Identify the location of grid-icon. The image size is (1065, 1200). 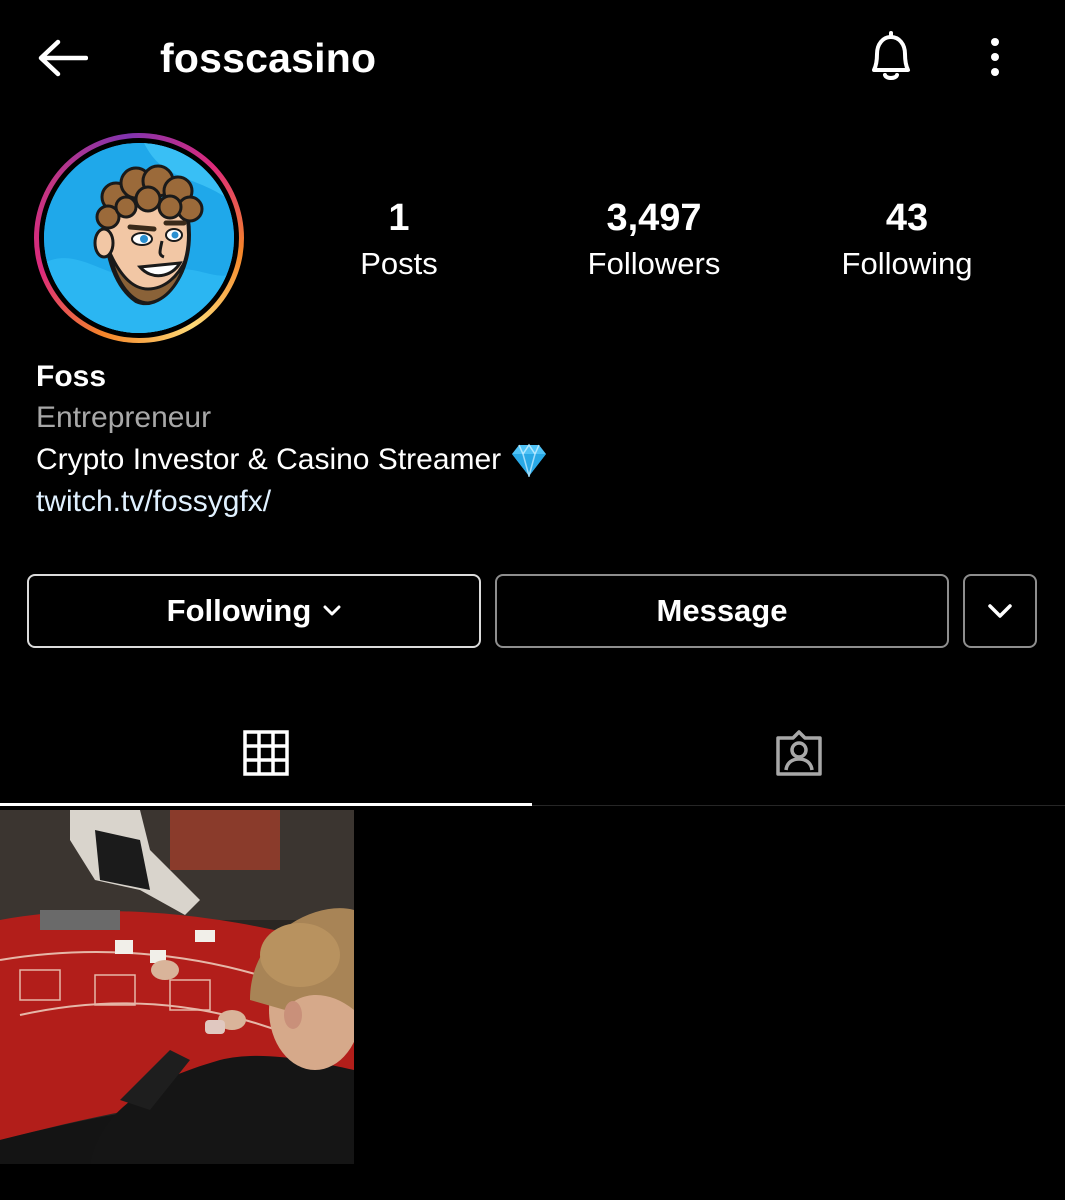
(266, 753).